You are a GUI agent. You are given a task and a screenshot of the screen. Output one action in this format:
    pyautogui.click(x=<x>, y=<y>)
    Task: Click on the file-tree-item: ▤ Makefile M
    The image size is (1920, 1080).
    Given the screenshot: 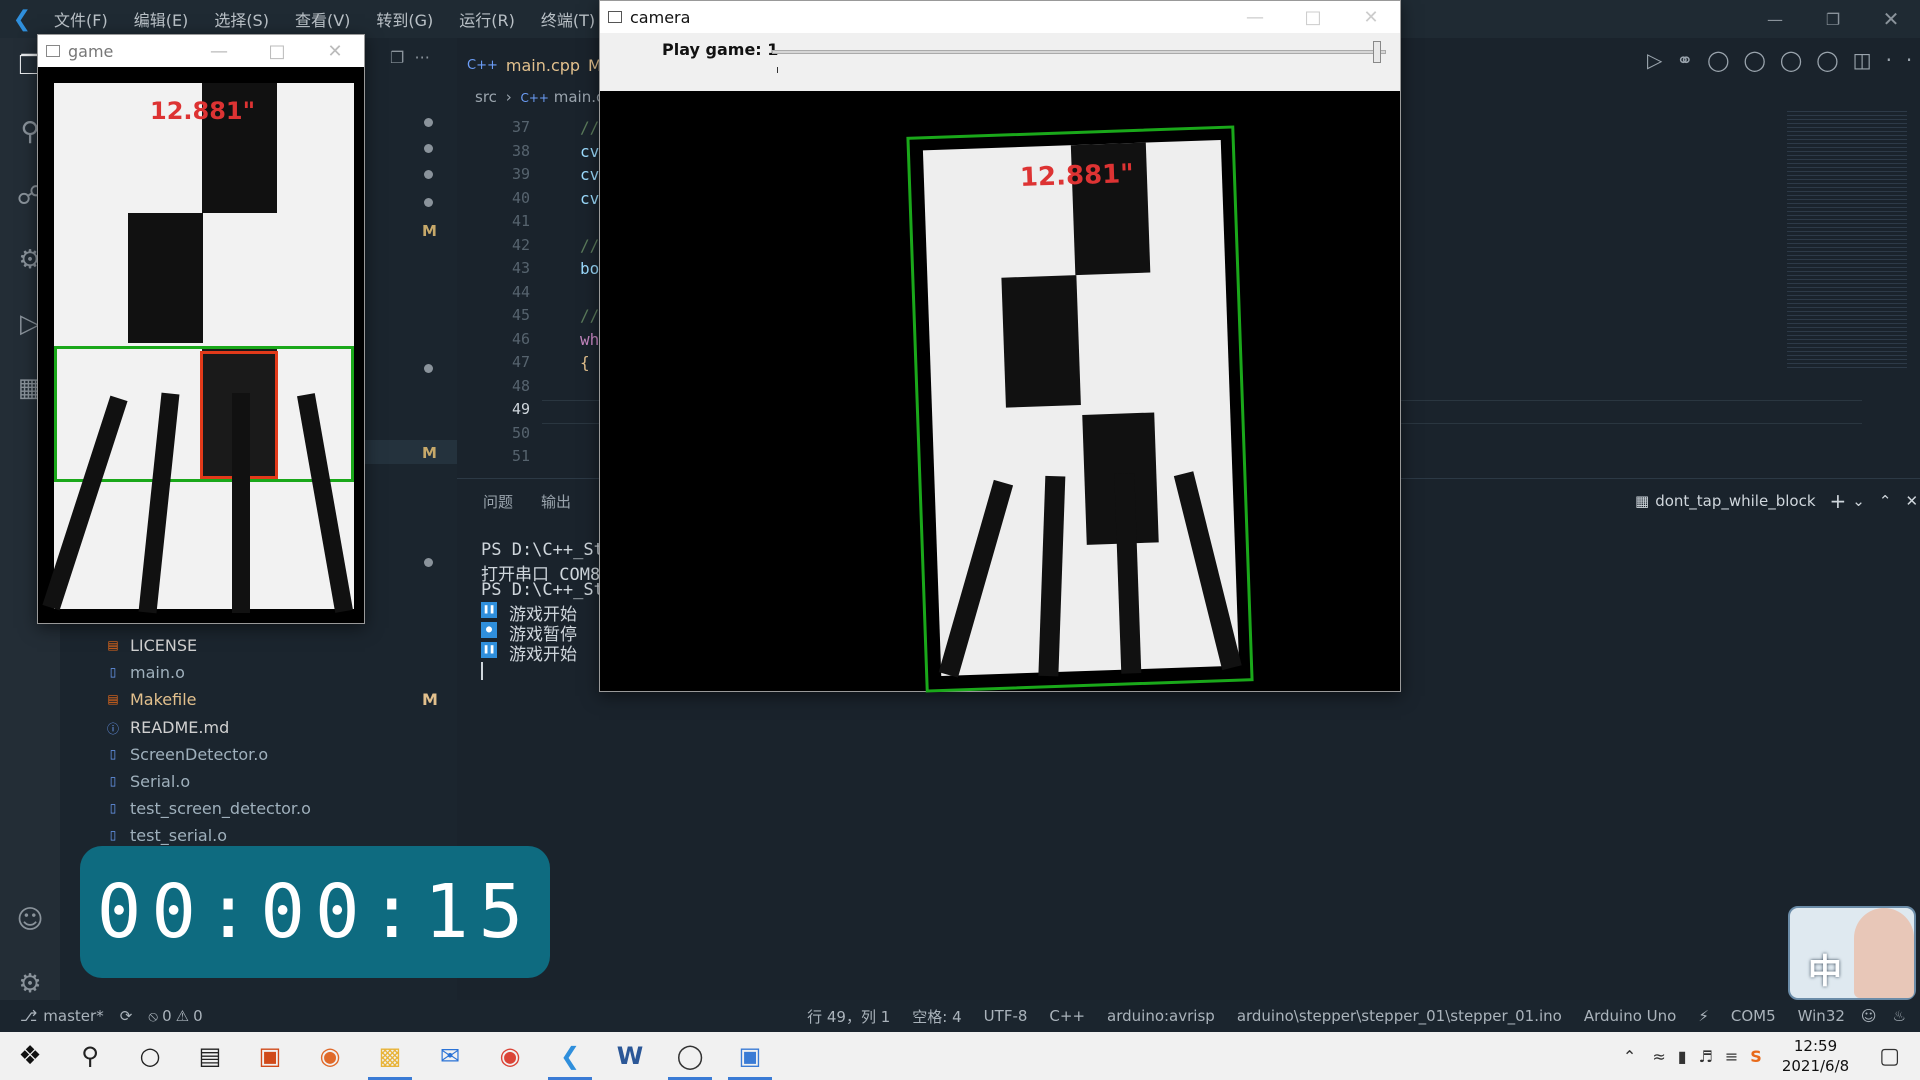 What is the action you would take?
    pyautogui.click(x=272, y=699)
    